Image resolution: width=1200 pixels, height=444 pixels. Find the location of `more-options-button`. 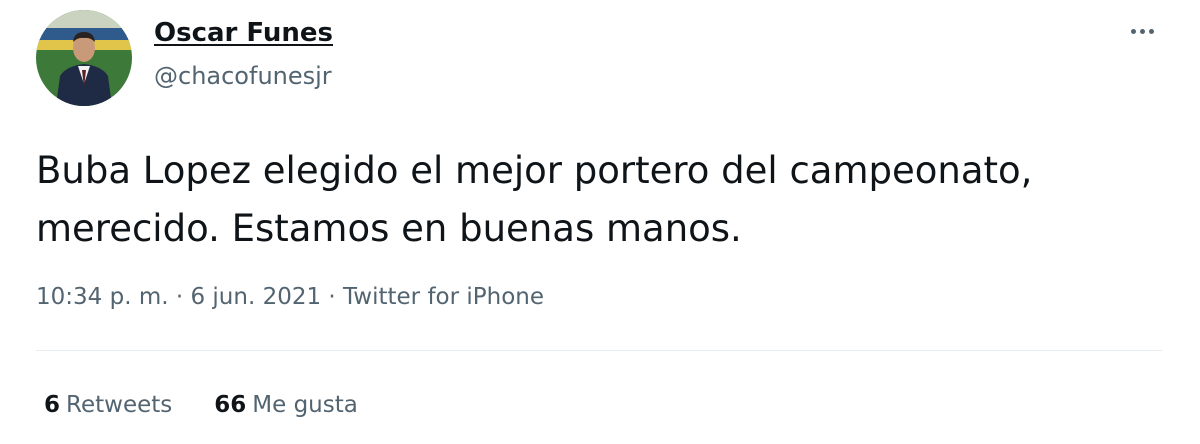

more-options-button is located at coordinates (1142, 31).